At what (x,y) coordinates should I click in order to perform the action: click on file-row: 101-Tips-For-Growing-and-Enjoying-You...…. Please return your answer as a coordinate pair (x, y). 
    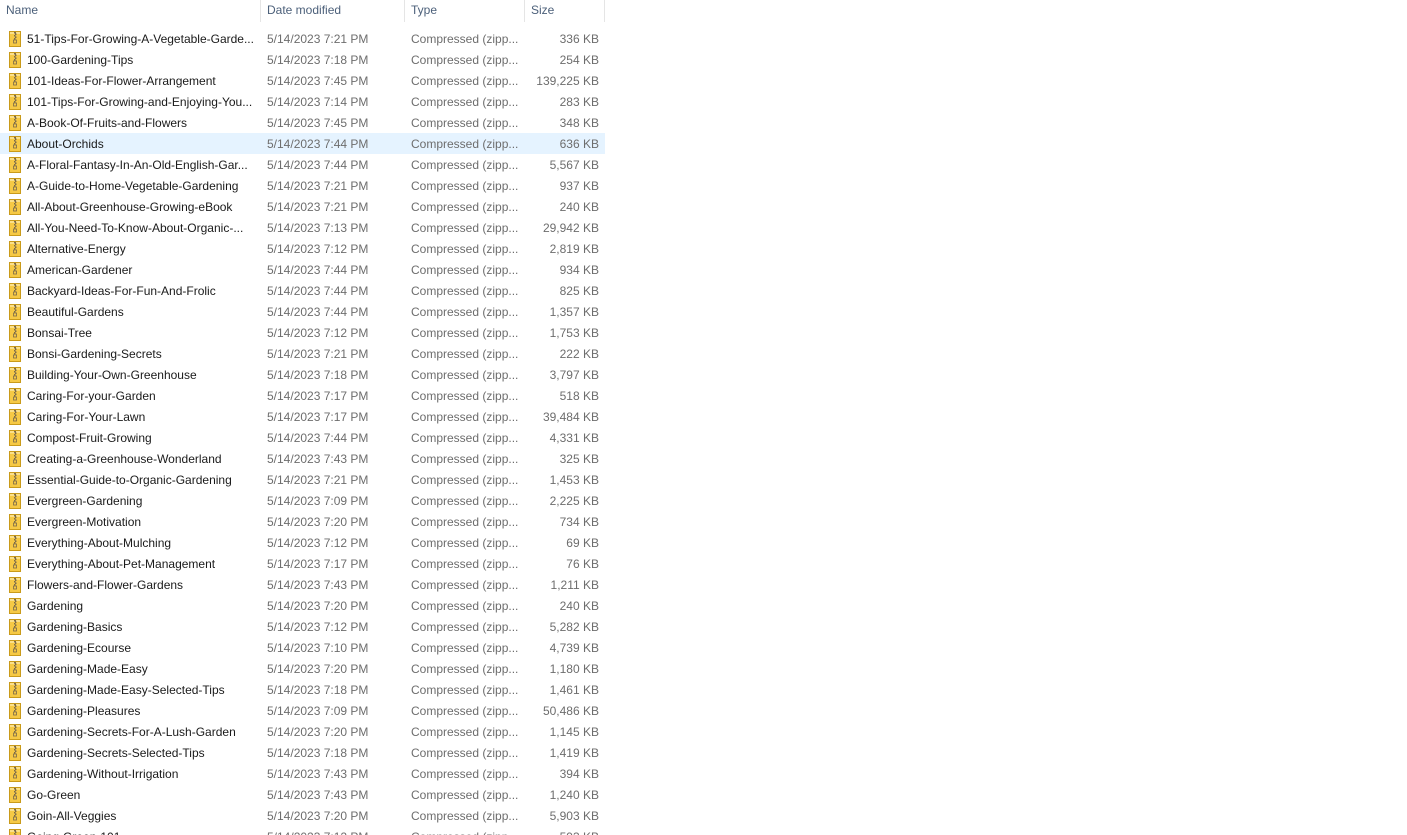
    Looking at the image, I should click on (302, 101).